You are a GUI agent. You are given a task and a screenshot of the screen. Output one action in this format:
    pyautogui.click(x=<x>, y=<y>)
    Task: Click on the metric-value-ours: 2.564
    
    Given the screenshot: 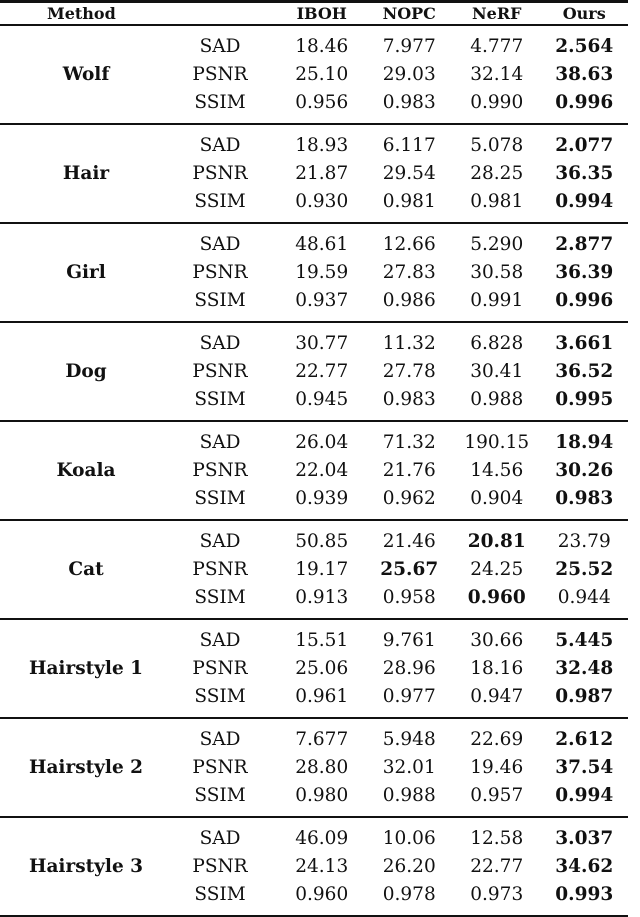 What is the action you would take?
    pyautogui.click(x=584, y=46)
    